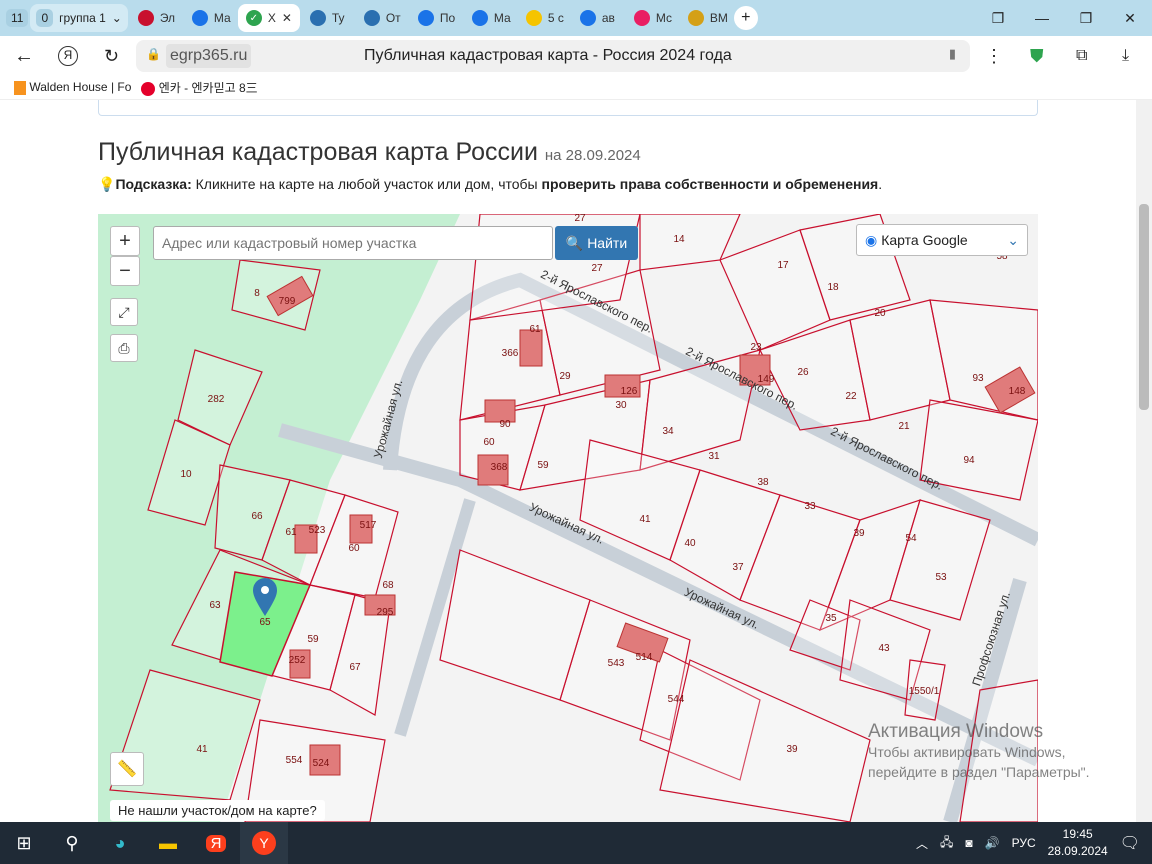  I want to click on close-tab-icon: ✕, so click(287, 18).